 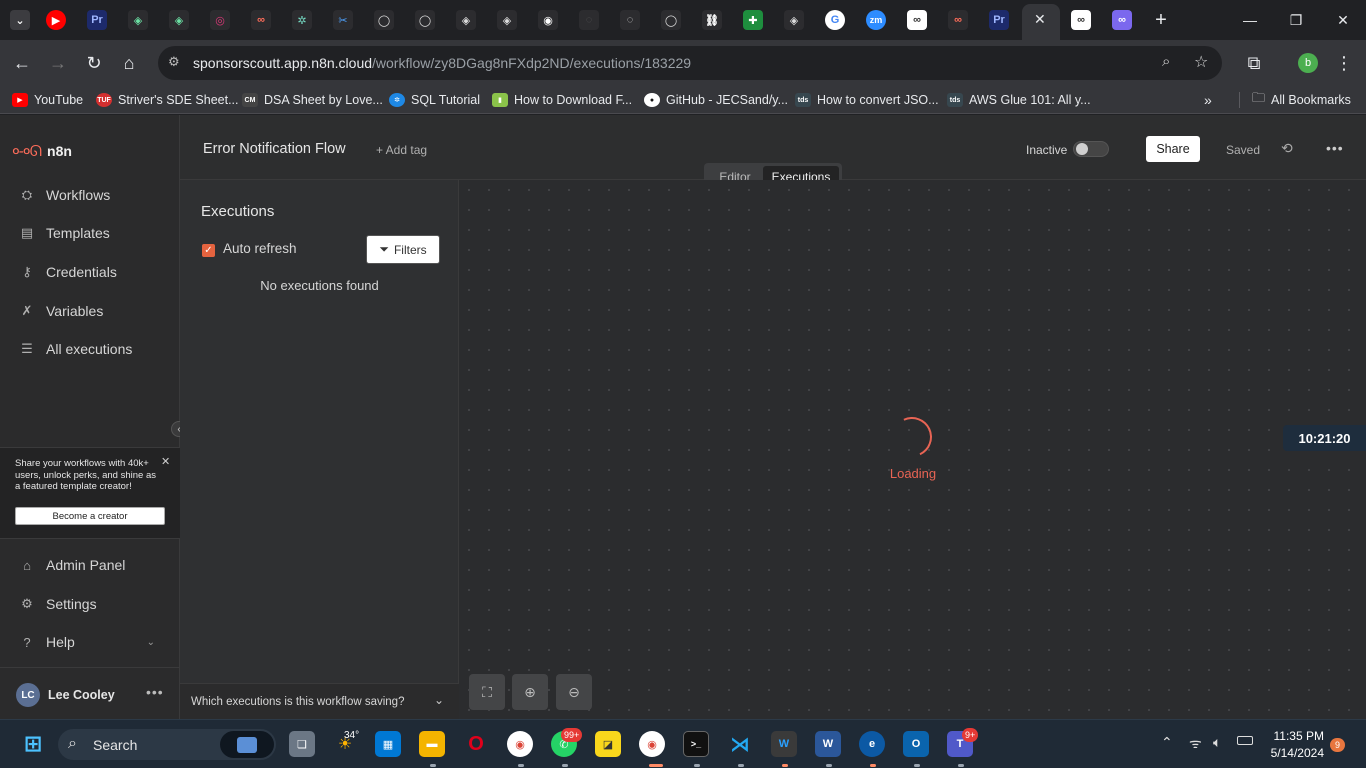 What do you see at coordinates (835, 20) in the screenshot?
I see `google-icon: G` at bounding box center [835, 20].